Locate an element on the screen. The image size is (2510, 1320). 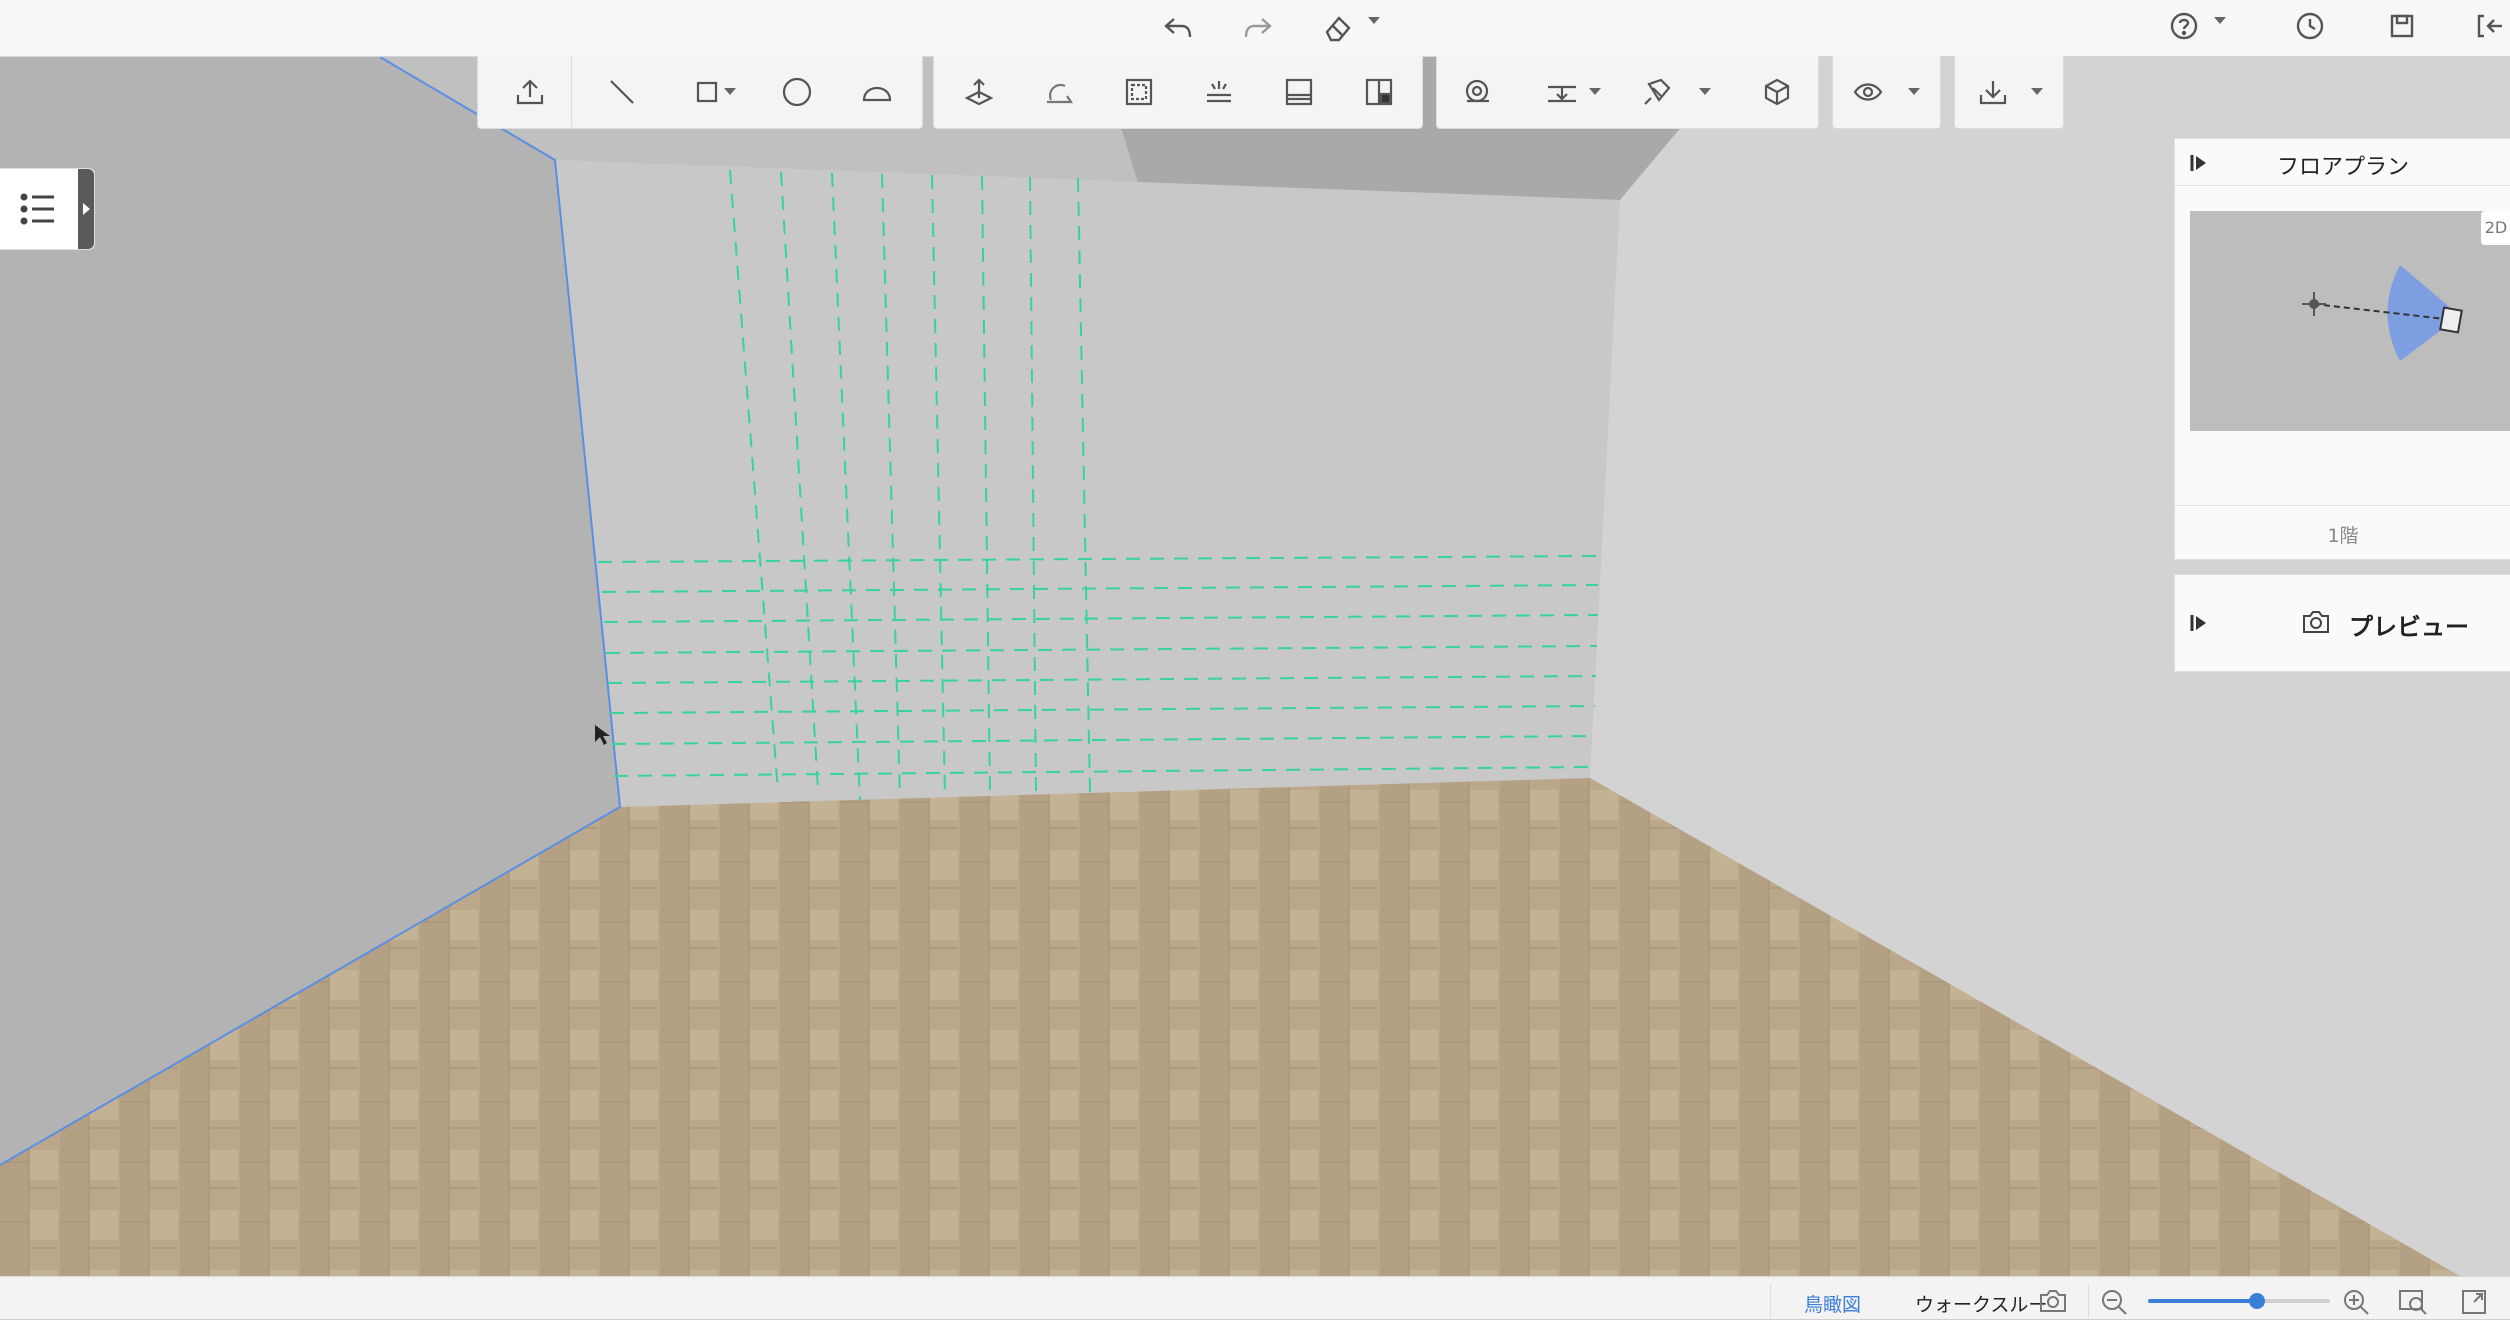
top-bar is located at coordinates (1255, 28).